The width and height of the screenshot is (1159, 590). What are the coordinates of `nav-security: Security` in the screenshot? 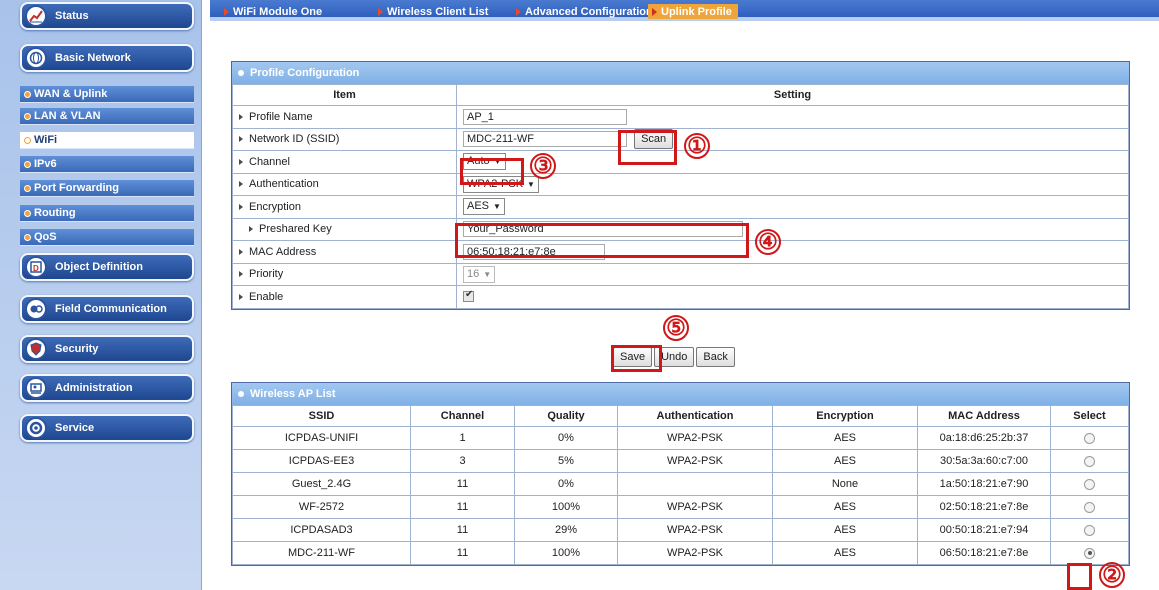 It's located at (107, 349).